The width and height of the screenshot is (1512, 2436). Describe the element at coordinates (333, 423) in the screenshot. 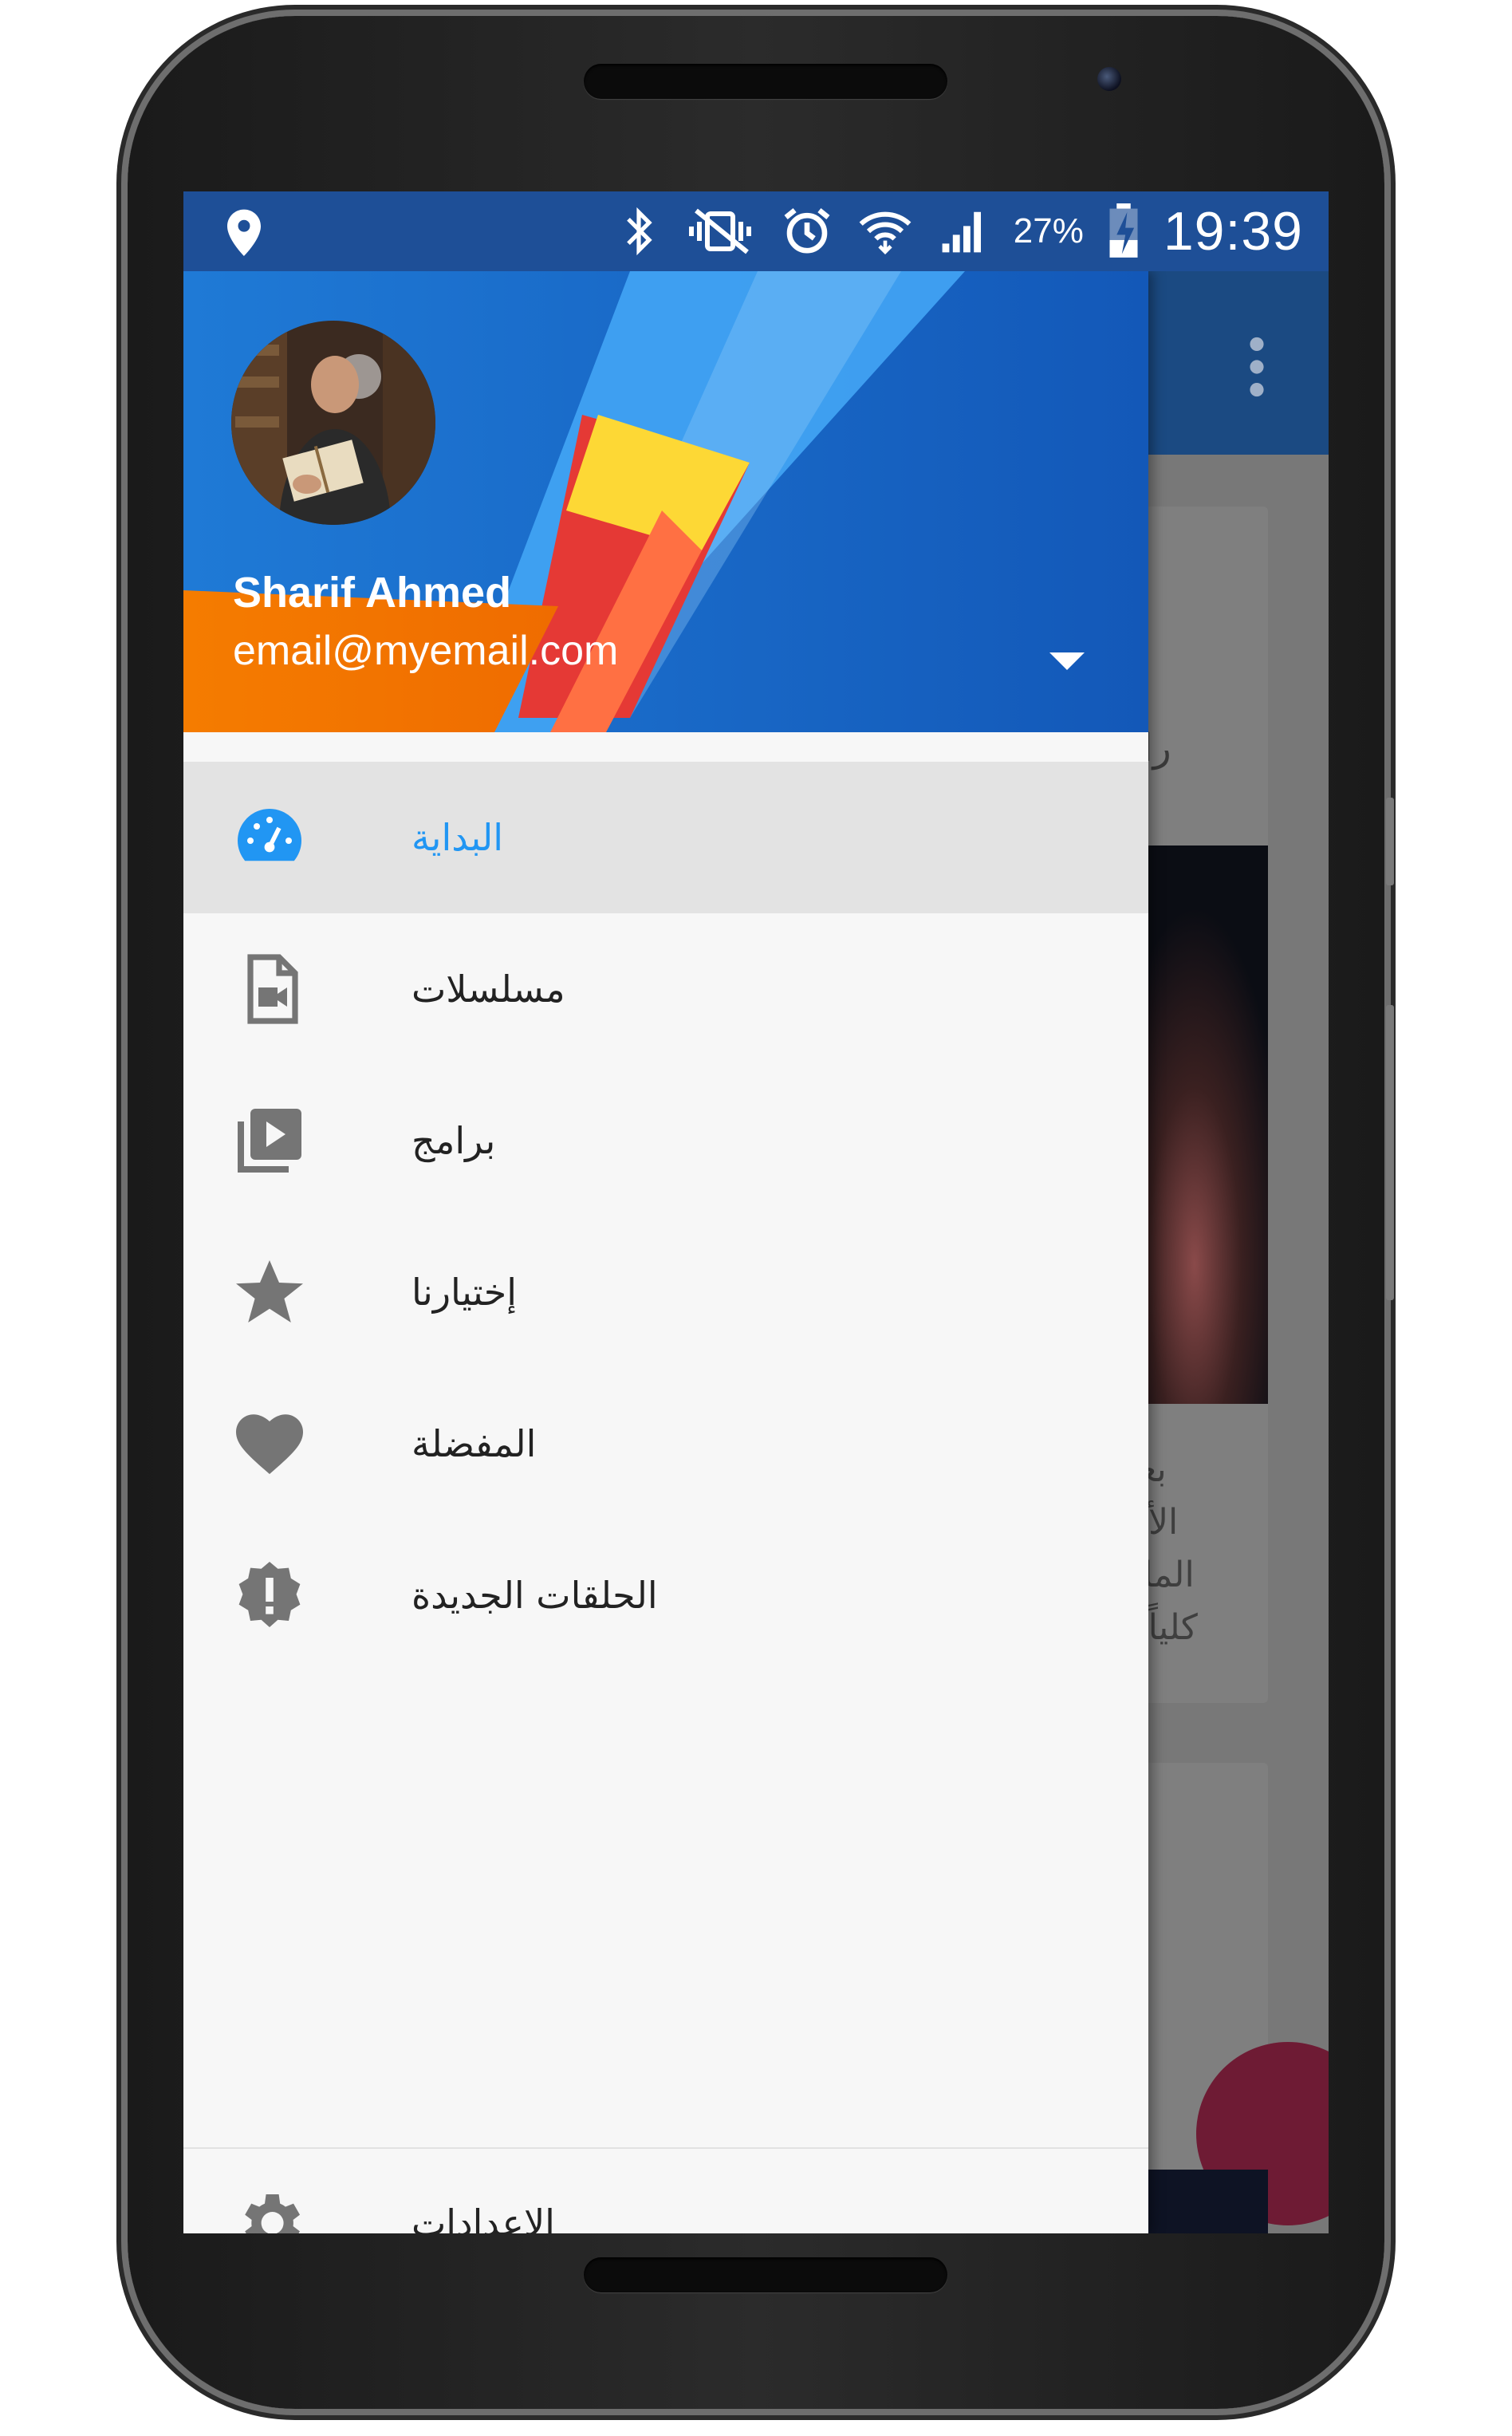

I see `user-avatar` at that location.